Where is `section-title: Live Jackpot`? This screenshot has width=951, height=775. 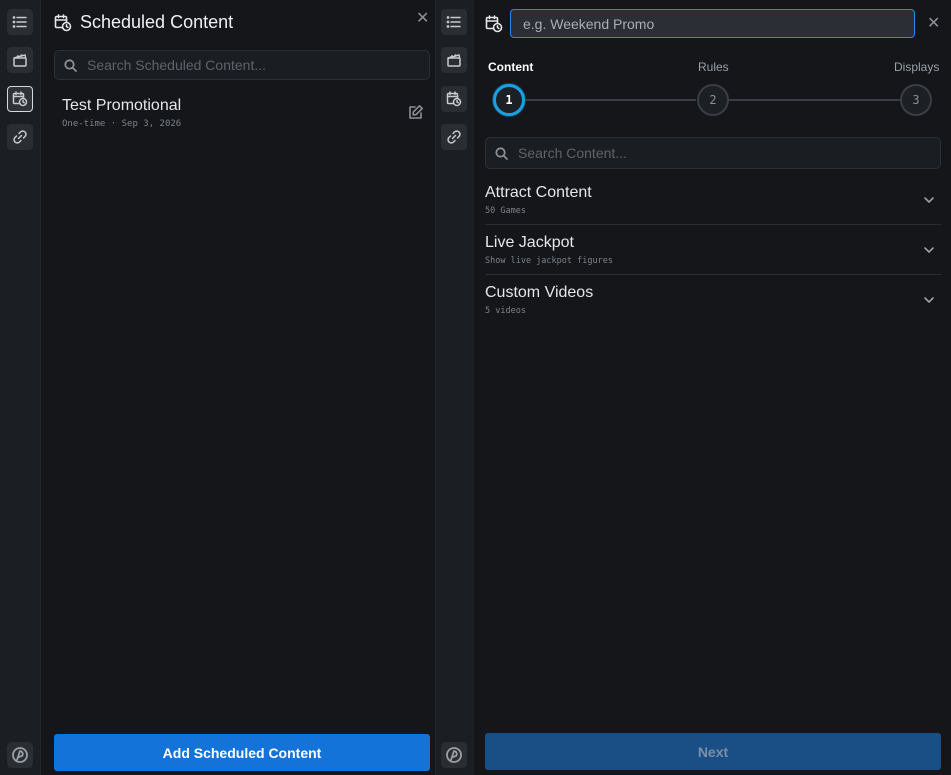 section-title: Live Jackpot is located at coordinates (529, 242).